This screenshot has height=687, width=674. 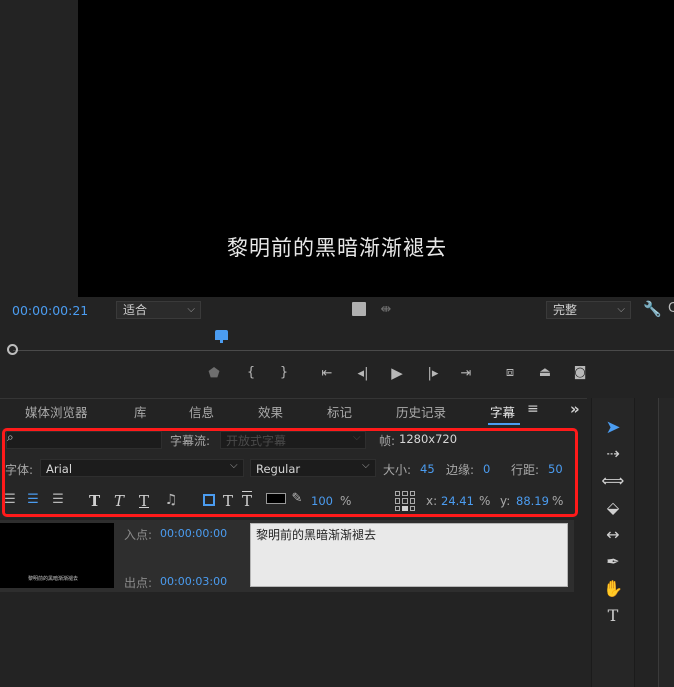 I want to click on mark-in-icon: {, so click(x=251, y=372).